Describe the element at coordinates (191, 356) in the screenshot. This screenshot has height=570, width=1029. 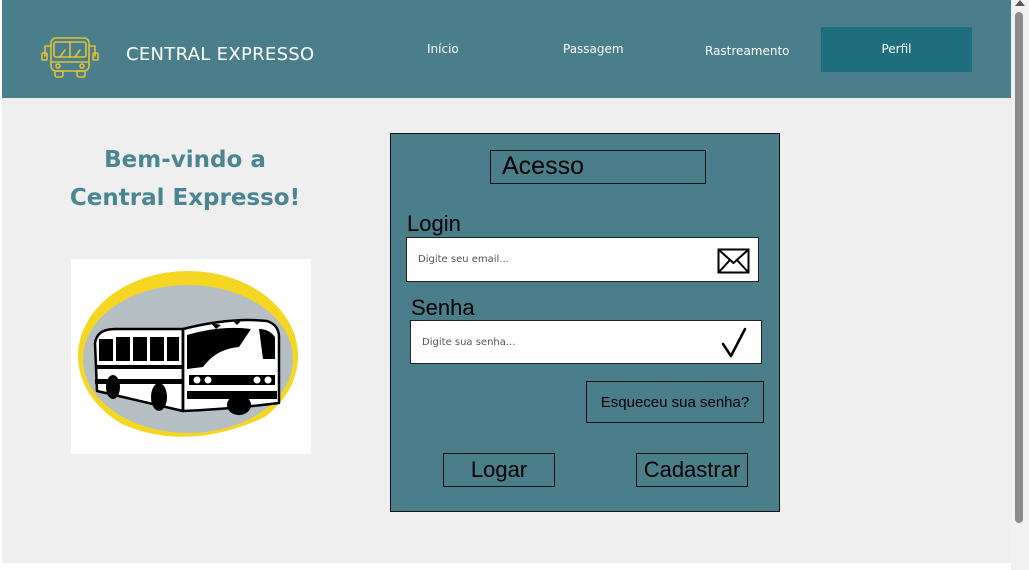
I see `bus-illustration` at that location.